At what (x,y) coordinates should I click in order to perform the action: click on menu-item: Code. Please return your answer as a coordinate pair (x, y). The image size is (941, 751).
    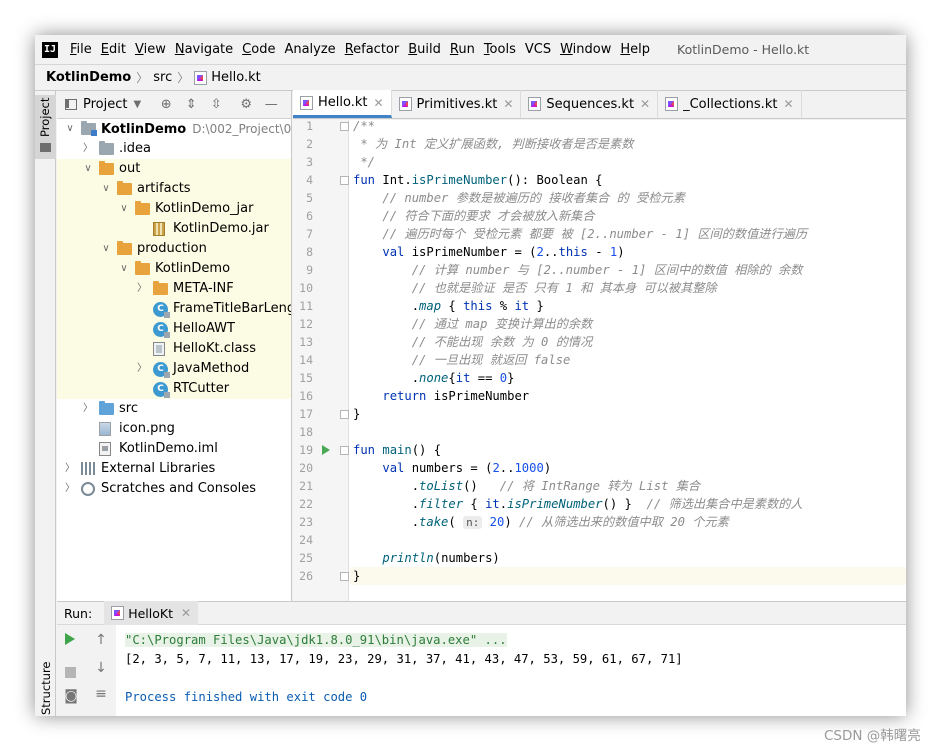
    Looking at the image, I should click on (258, 49).